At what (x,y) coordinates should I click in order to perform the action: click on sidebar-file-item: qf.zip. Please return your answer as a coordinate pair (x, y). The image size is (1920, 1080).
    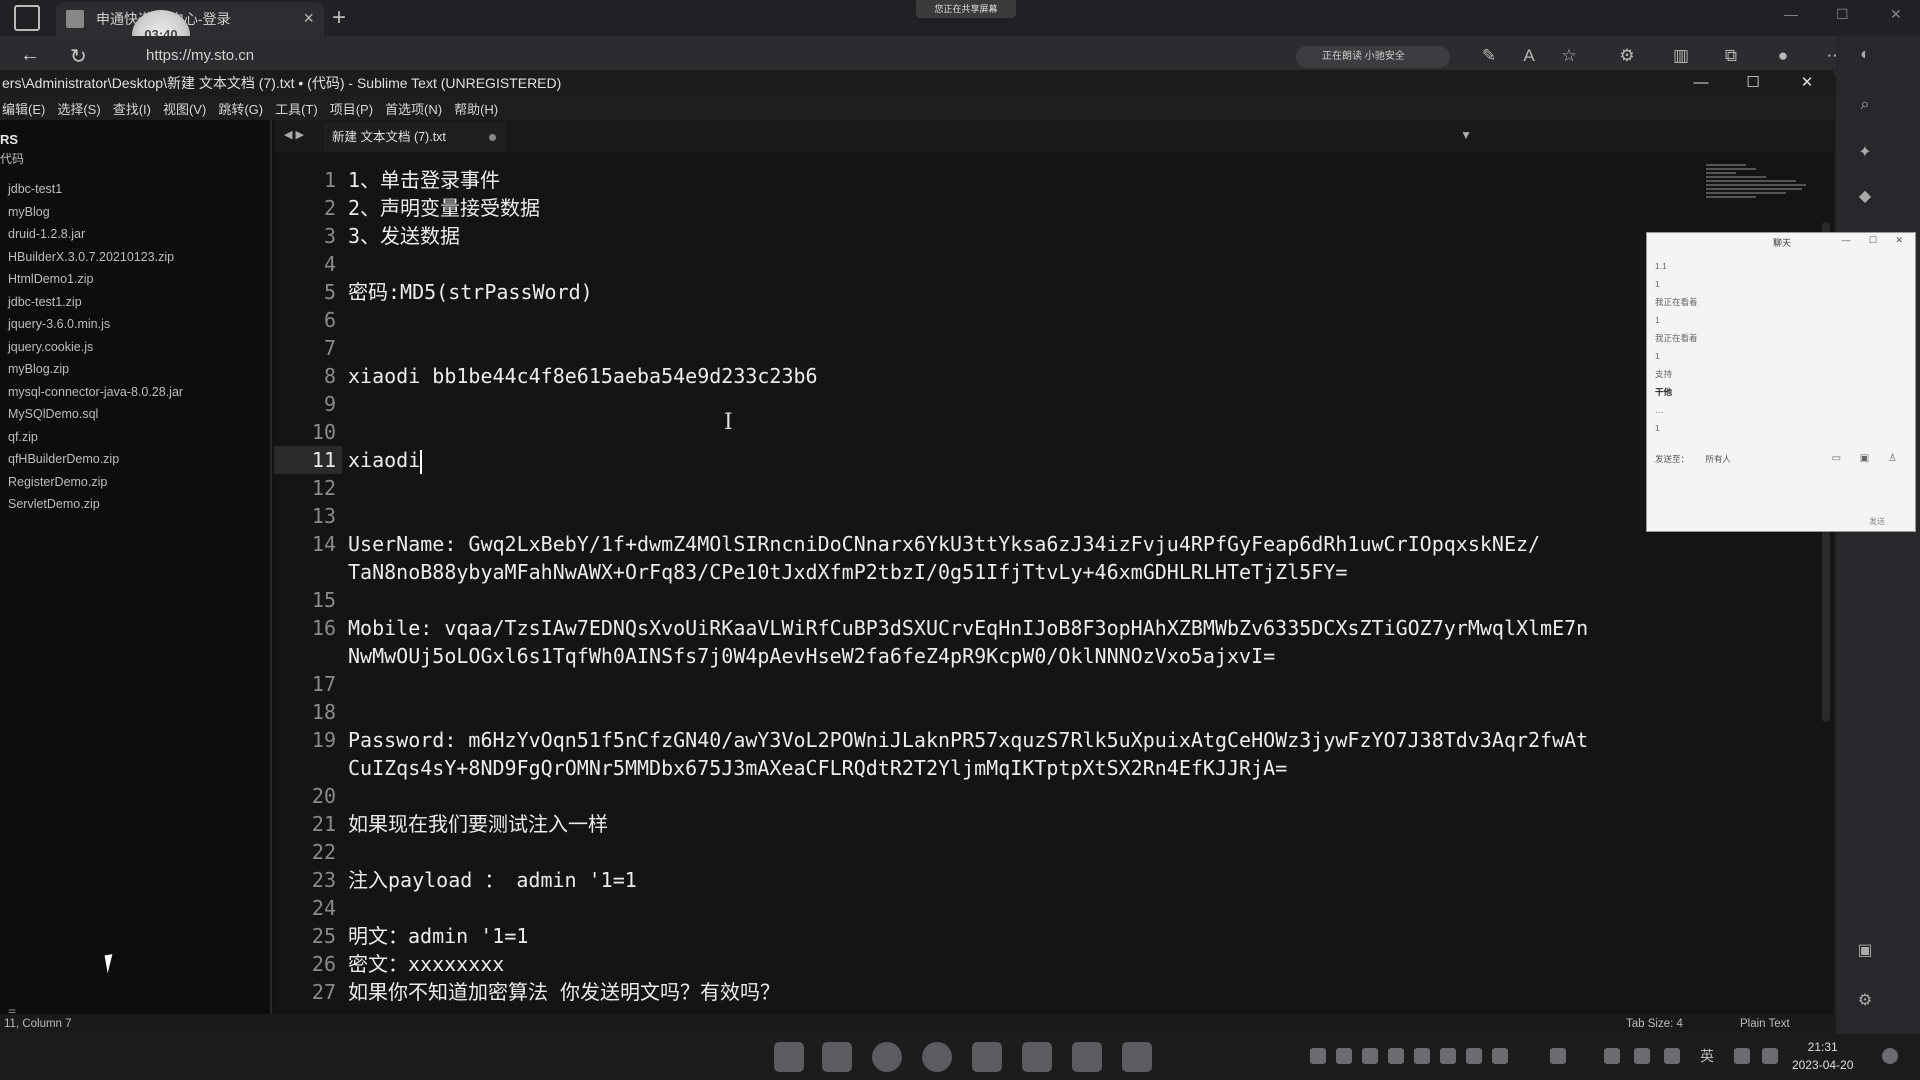
    Looking at the image, I should click on (95, 437).